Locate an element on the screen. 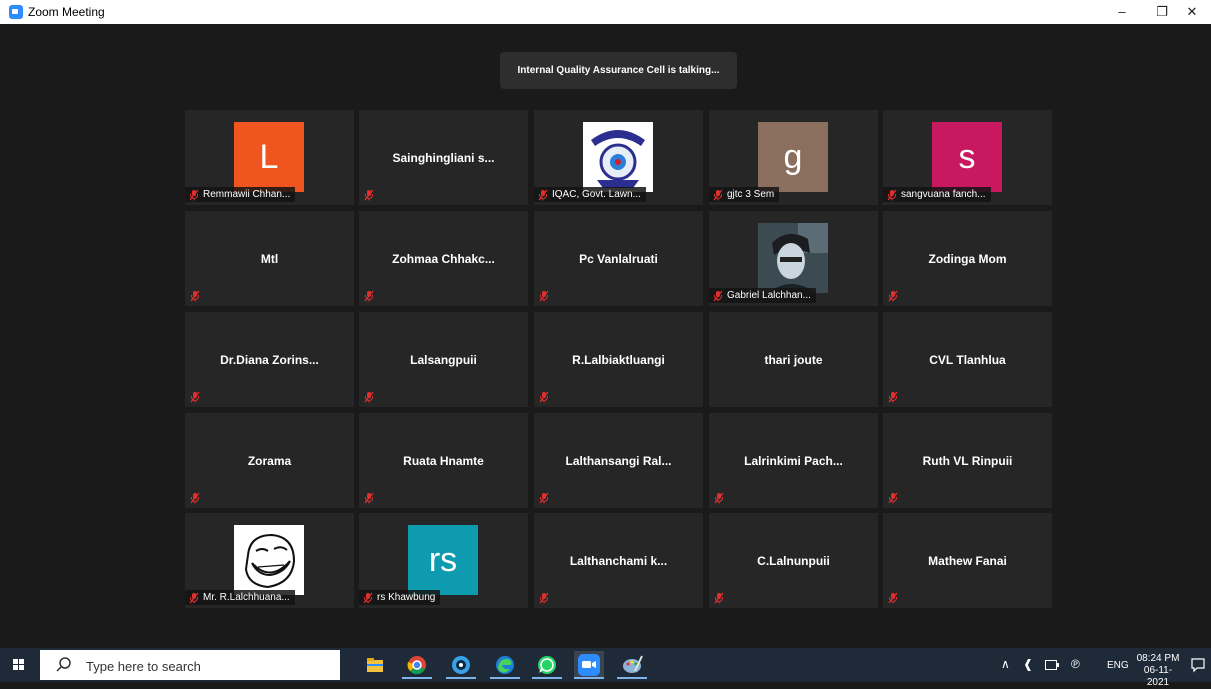 The image size is (1211, 689). participant-tile: C.Lalnunpuii is located at coordinates (793, 560).